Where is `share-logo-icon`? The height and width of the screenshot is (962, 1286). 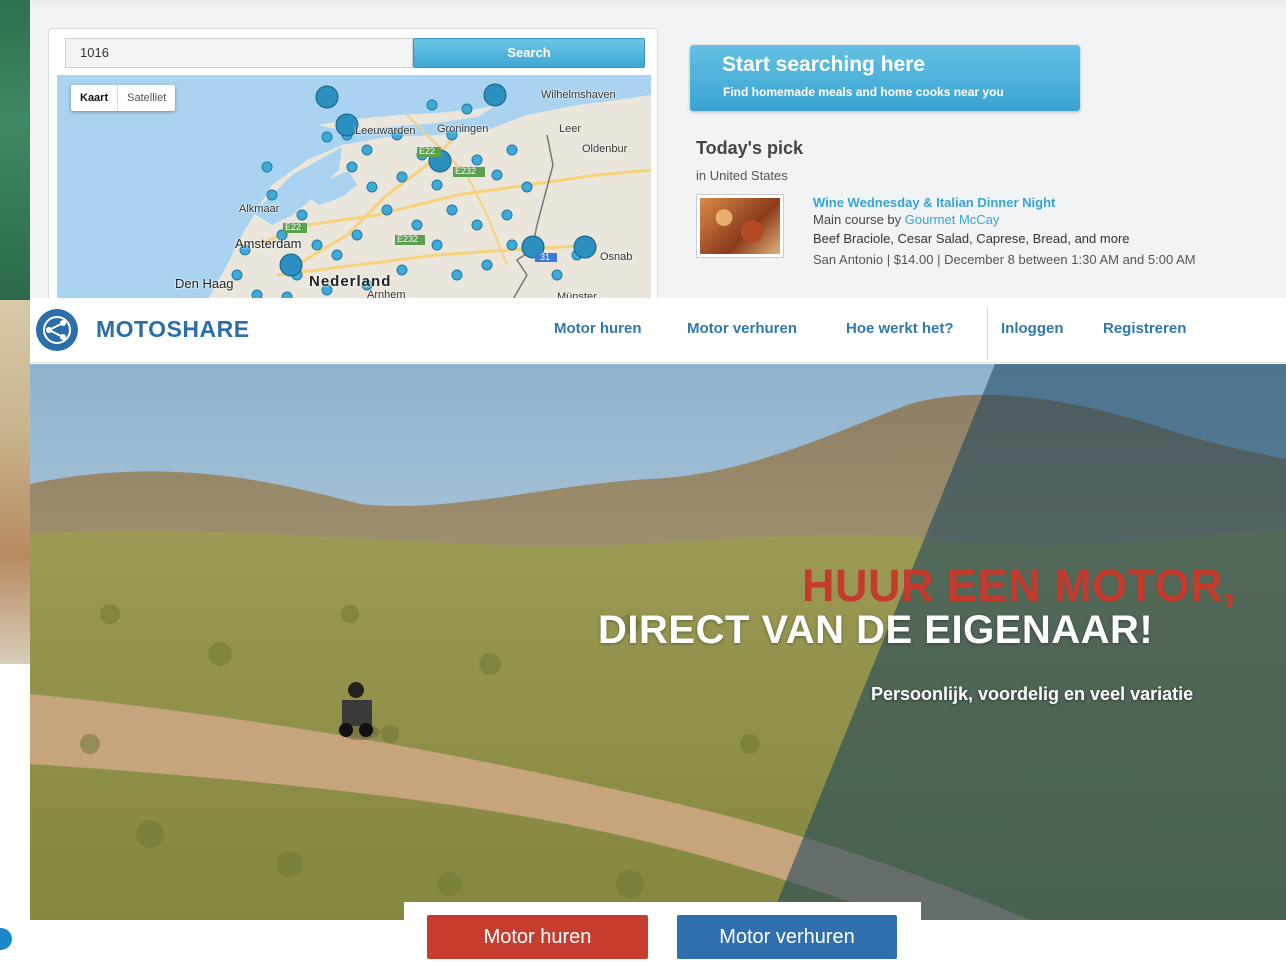
share-logo-icon is located at coordinates (57, 330).